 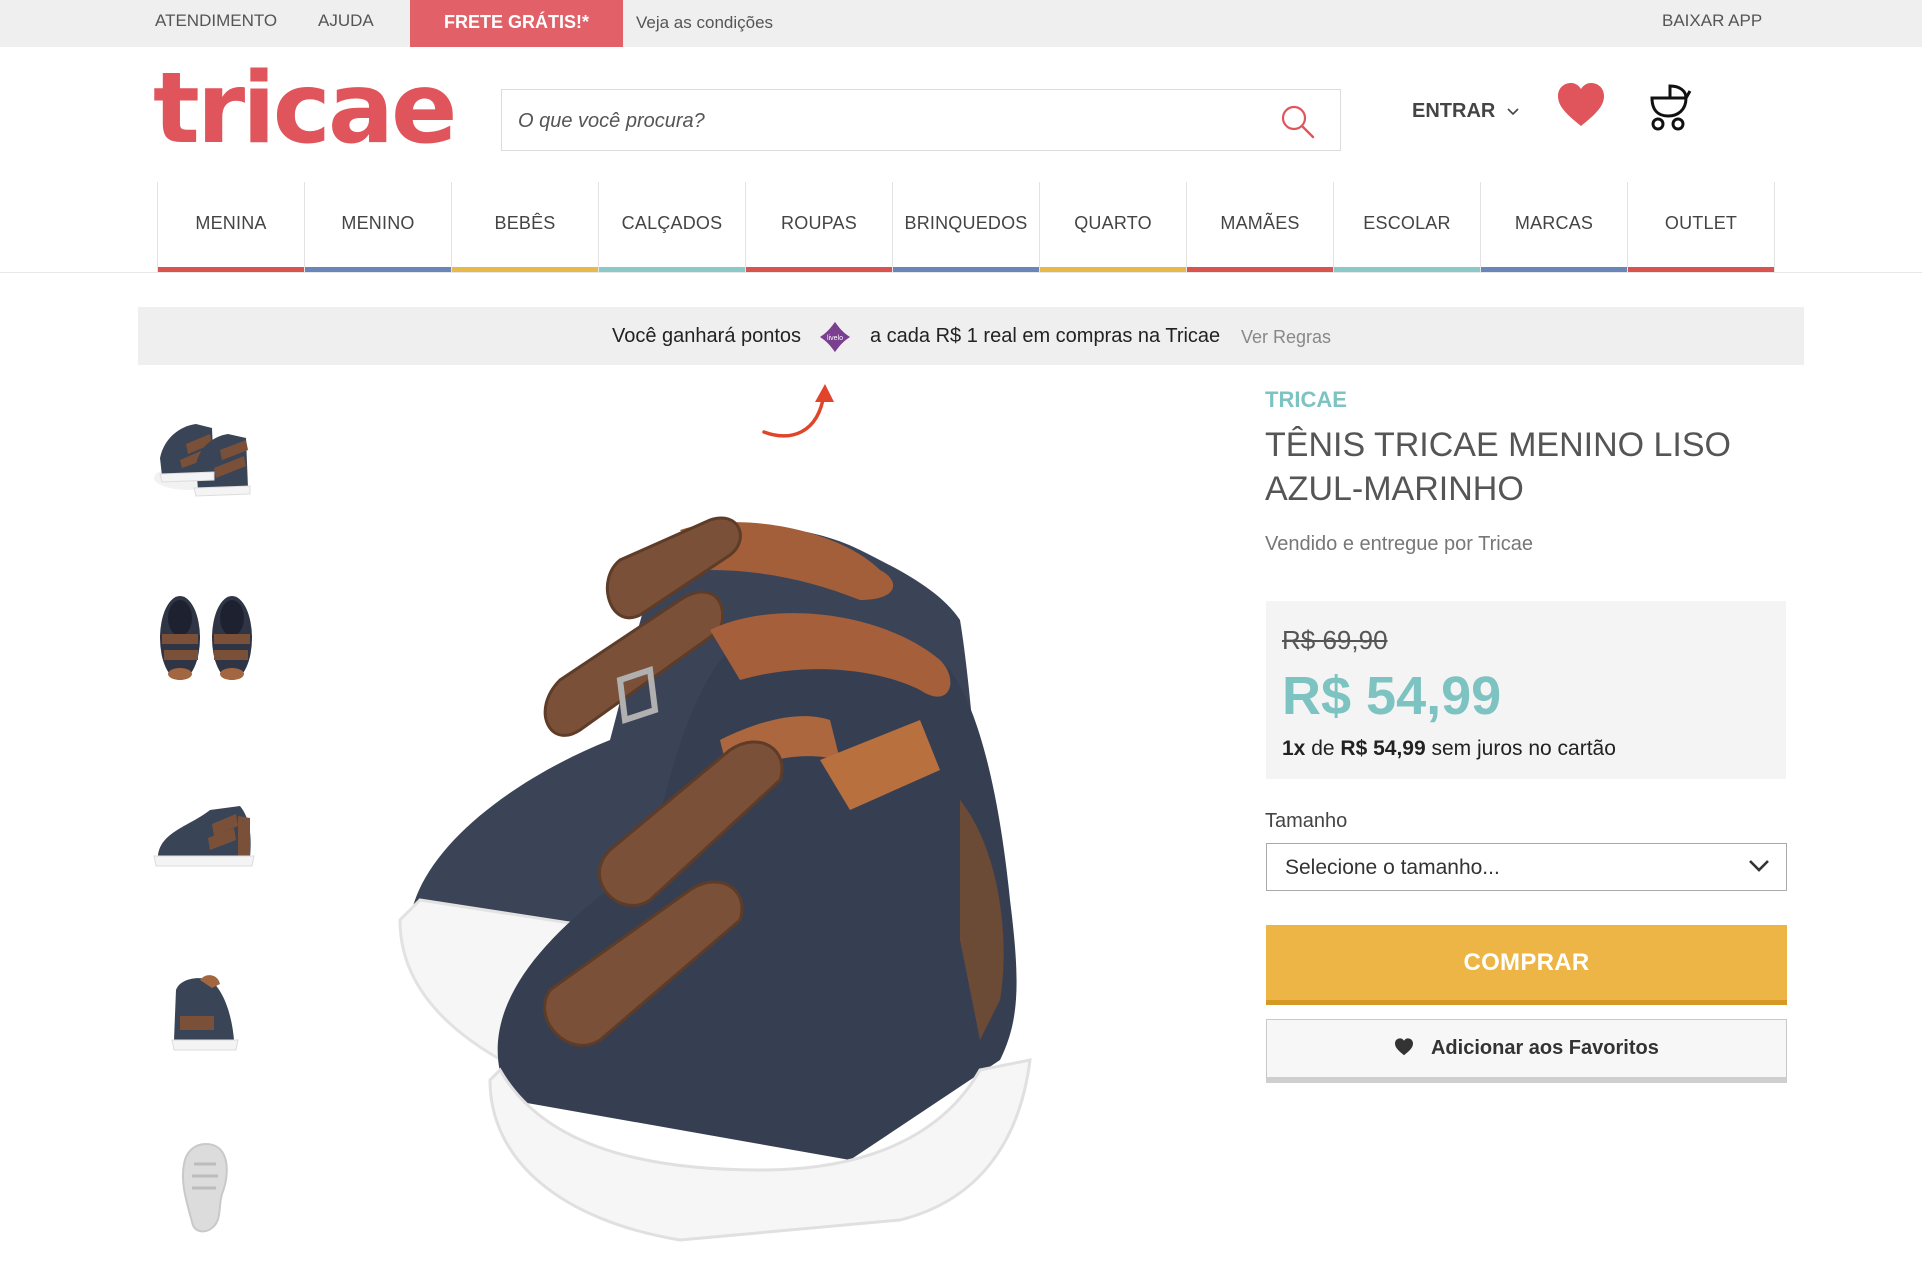 I want to click on nav-item-label: BRINQUEDOS, so click(x=966, y=223).